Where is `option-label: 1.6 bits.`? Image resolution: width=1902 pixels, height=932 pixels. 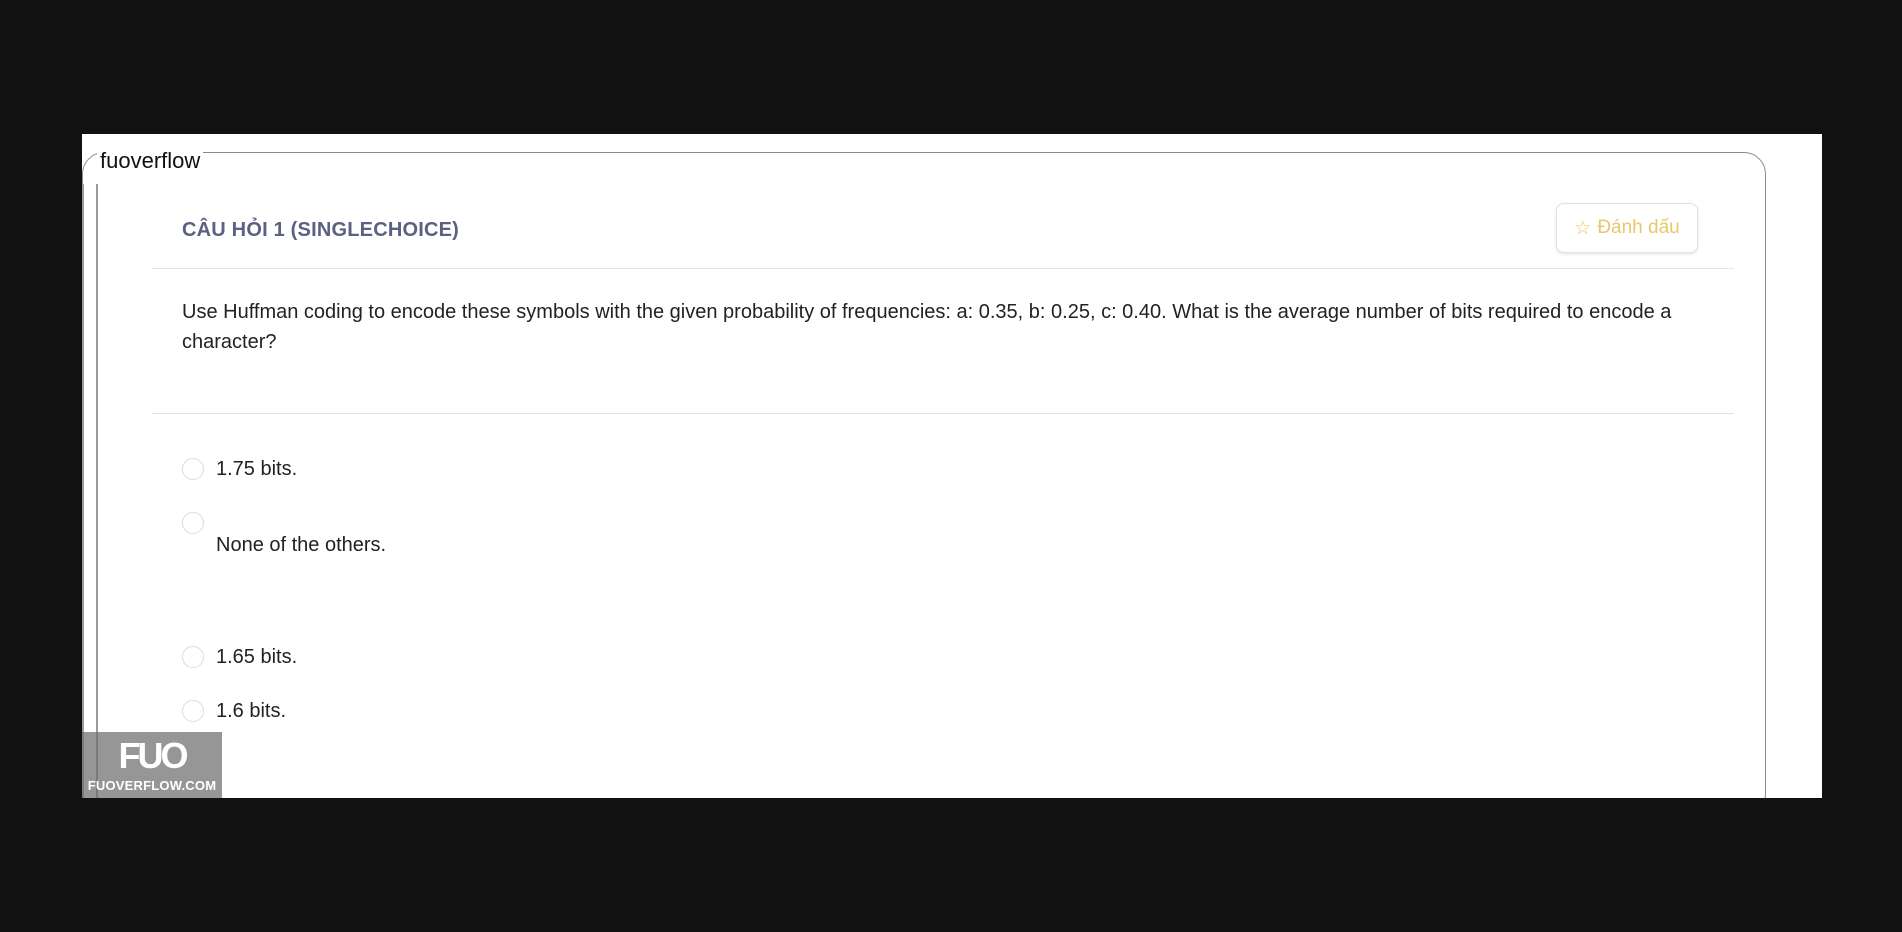 option-label: 1.6 bits. is located at coordinates (251, 711).